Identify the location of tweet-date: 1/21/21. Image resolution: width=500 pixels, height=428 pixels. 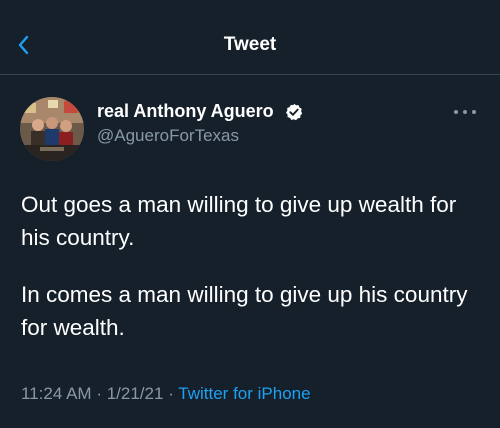
(135, 393).